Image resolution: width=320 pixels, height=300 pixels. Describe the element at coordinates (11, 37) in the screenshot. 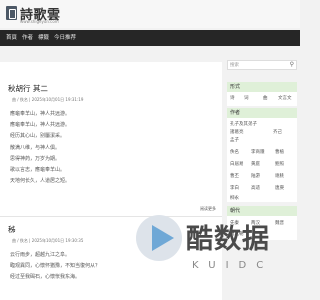

I see `nav-item-home: 首頁` at that location.